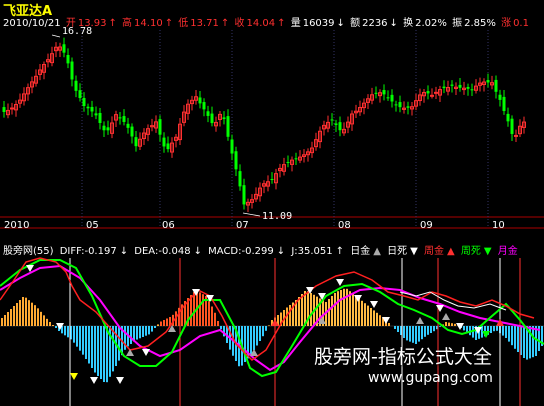  Describe the element at coordinates (426, 225) in the screenshot. I see `month-label: 09` at that location.